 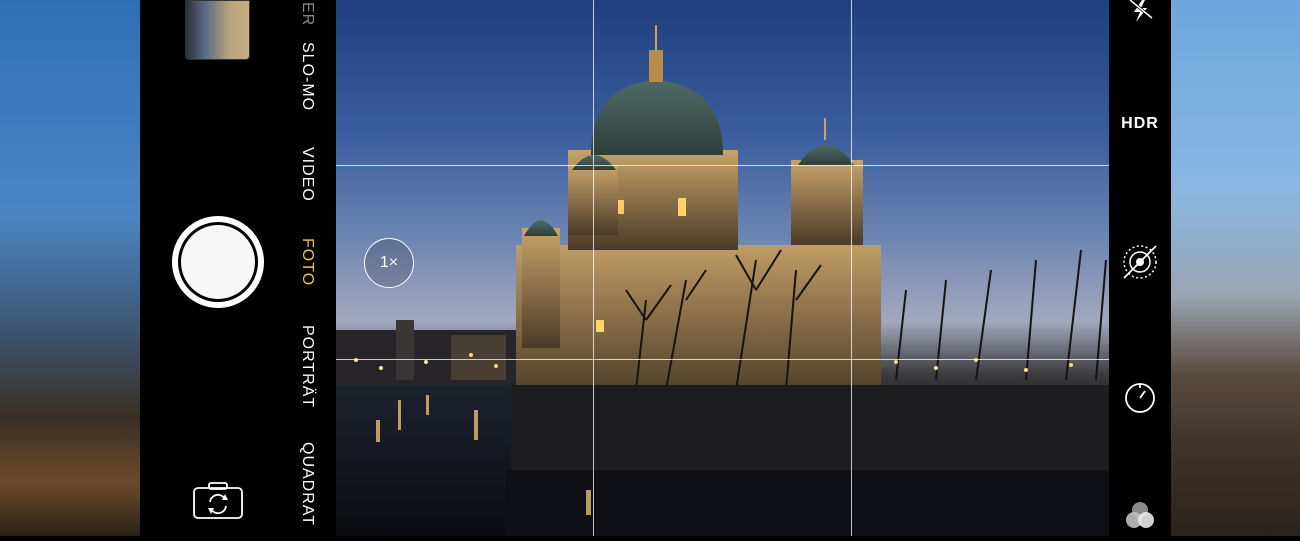 I want to click on mode-foto: FOTO, so click(x=300, y=262).